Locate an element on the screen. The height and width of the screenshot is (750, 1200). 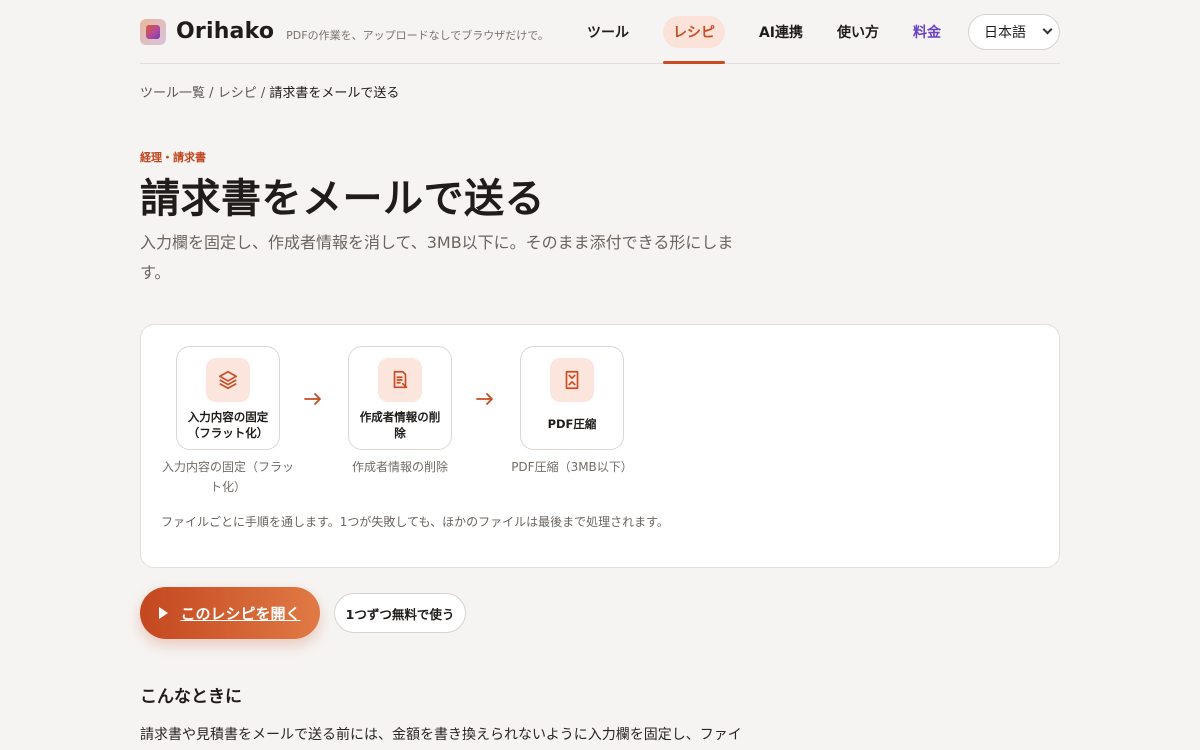
flow-step-flatten: 入力内容の固定（フラット化） is located at coordinates (228, 398).